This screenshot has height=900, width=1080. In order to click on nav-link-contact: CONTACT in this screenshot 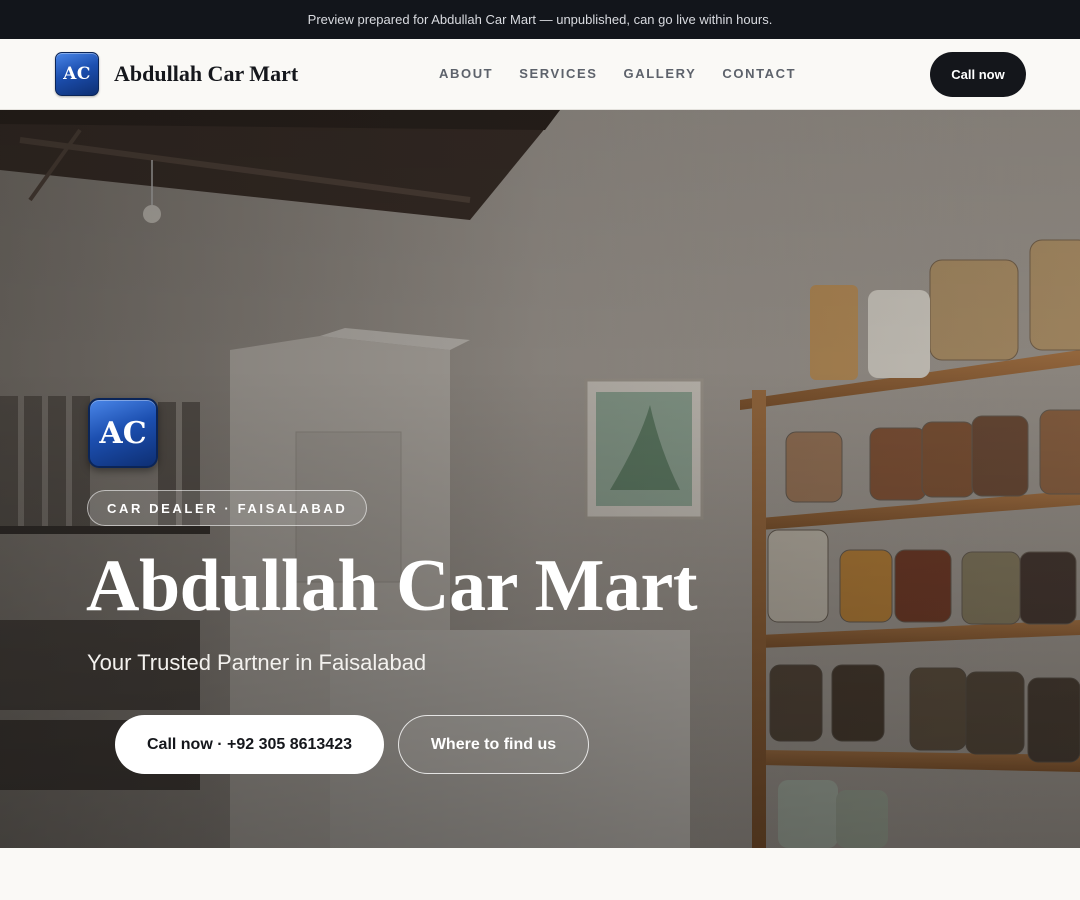, I will do `click(759, 73)`.